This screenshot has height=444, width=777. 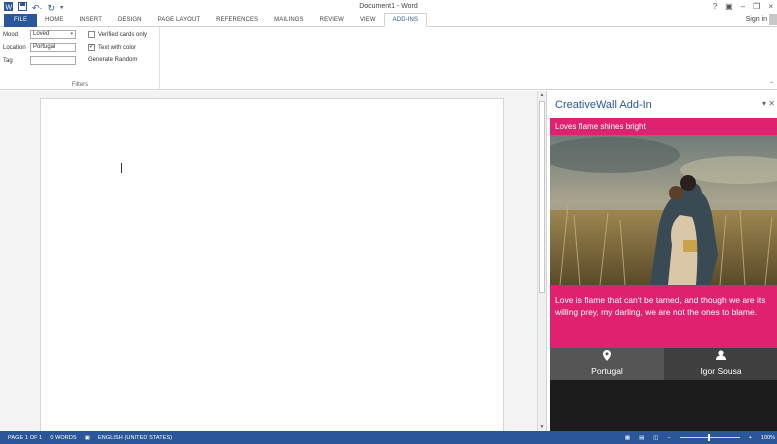 I want to click on user-icon, so click(x=720, y=355).